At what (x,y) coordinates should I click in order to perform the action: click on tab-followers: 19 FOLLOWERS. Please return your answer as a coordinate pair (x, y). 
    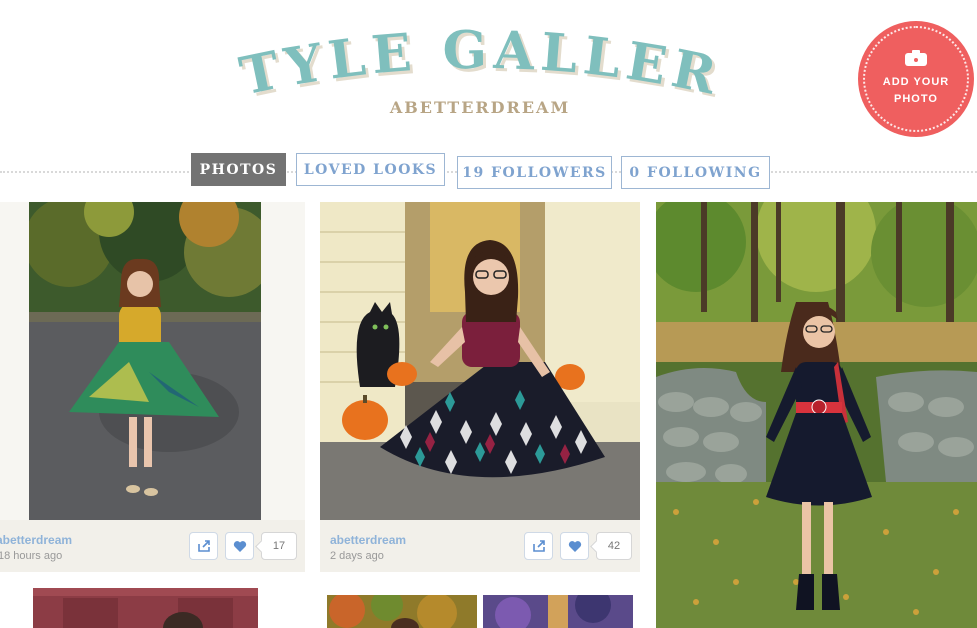
    Looking at the image, I should click on (534, 172).